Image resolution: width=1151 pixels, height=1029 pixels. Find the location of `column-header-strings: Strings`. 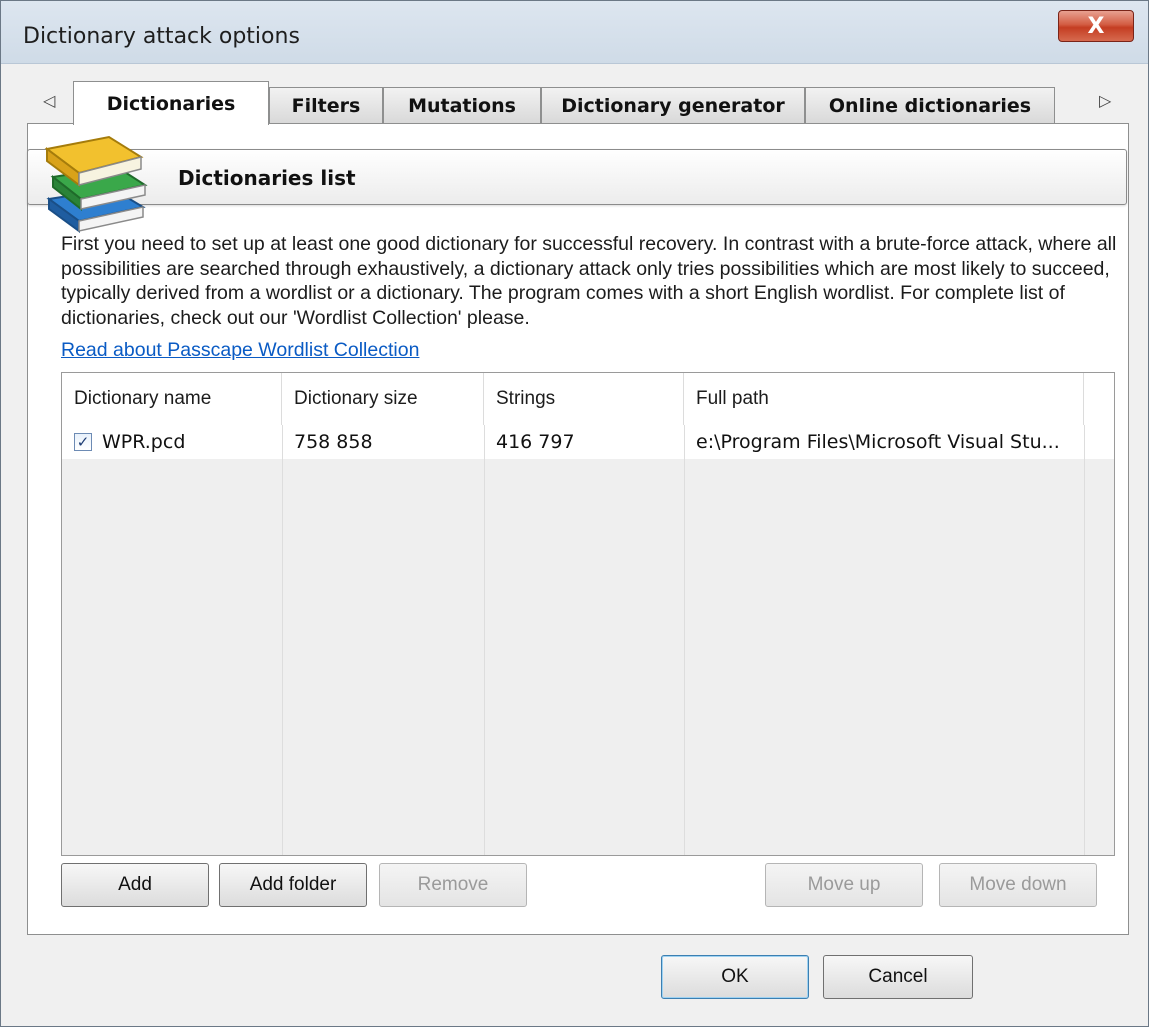

column-header-strings: Strings is located at coordinates (584, 399).